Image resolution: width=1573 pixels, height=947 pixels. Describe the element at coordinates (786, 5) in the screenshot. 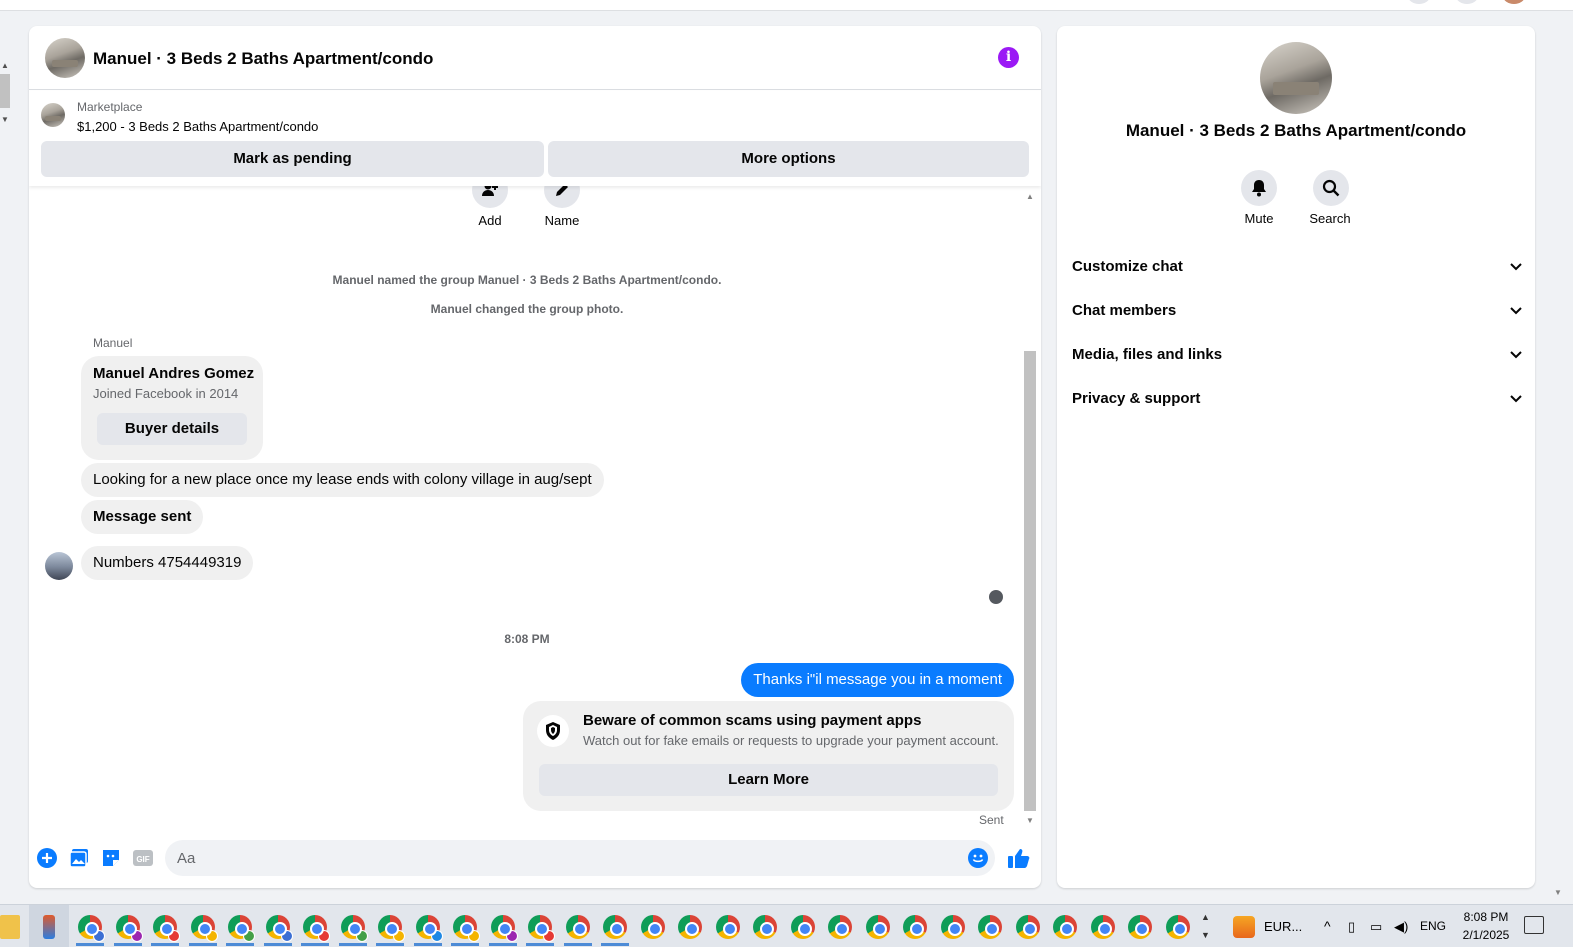

I see `browser-top-strip` at that location.